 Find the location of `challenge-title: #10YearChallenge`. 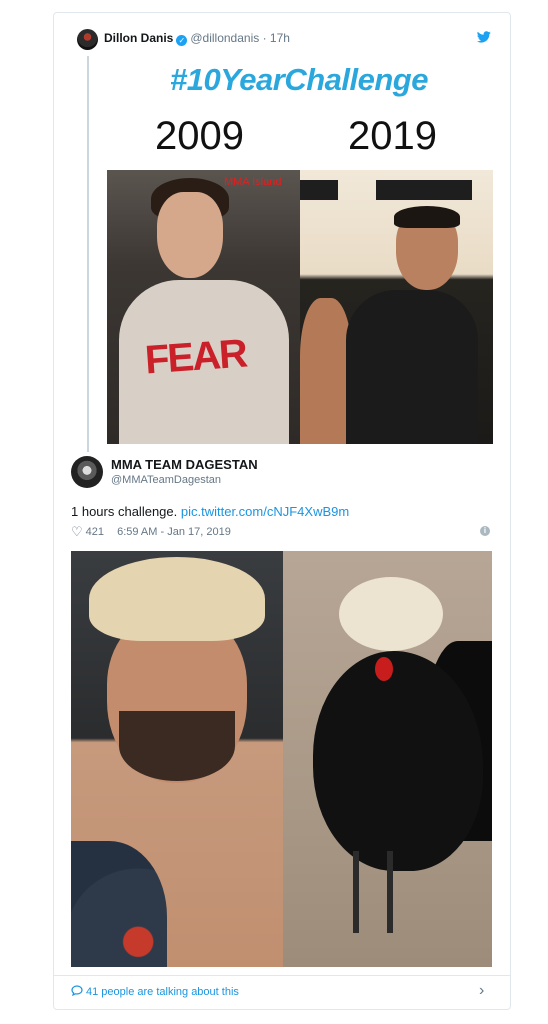

challenge-title: #10YearChallenge is located at coordinates (299, 79).